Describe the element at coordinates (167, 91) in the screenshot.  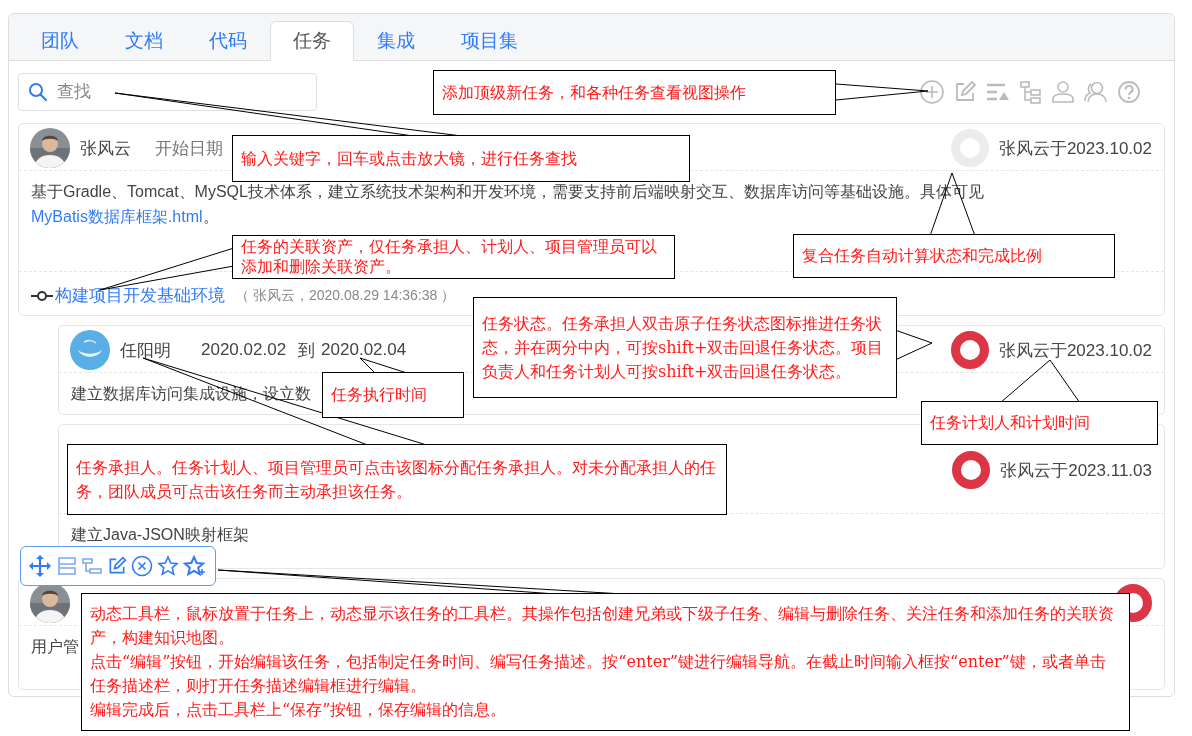
I see `search-field: 查找` at that location.